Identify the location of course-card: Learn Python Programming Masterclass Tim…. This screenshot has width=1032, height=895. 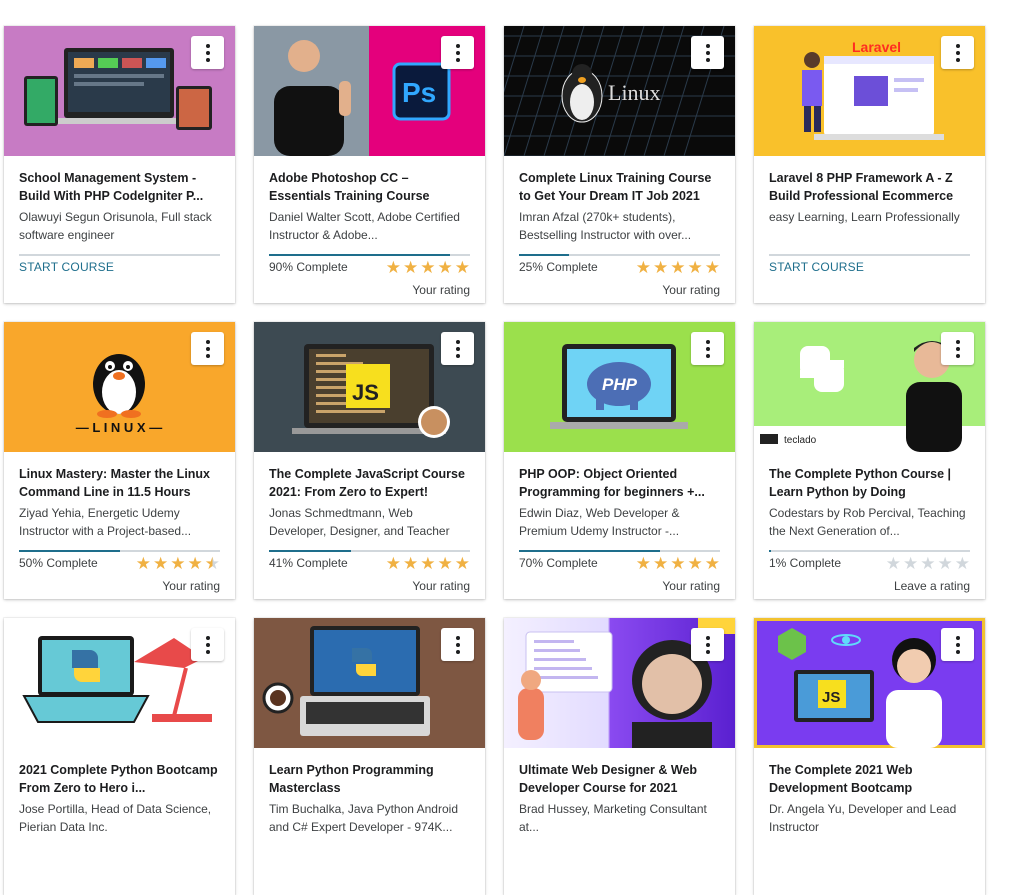
(369, 756).